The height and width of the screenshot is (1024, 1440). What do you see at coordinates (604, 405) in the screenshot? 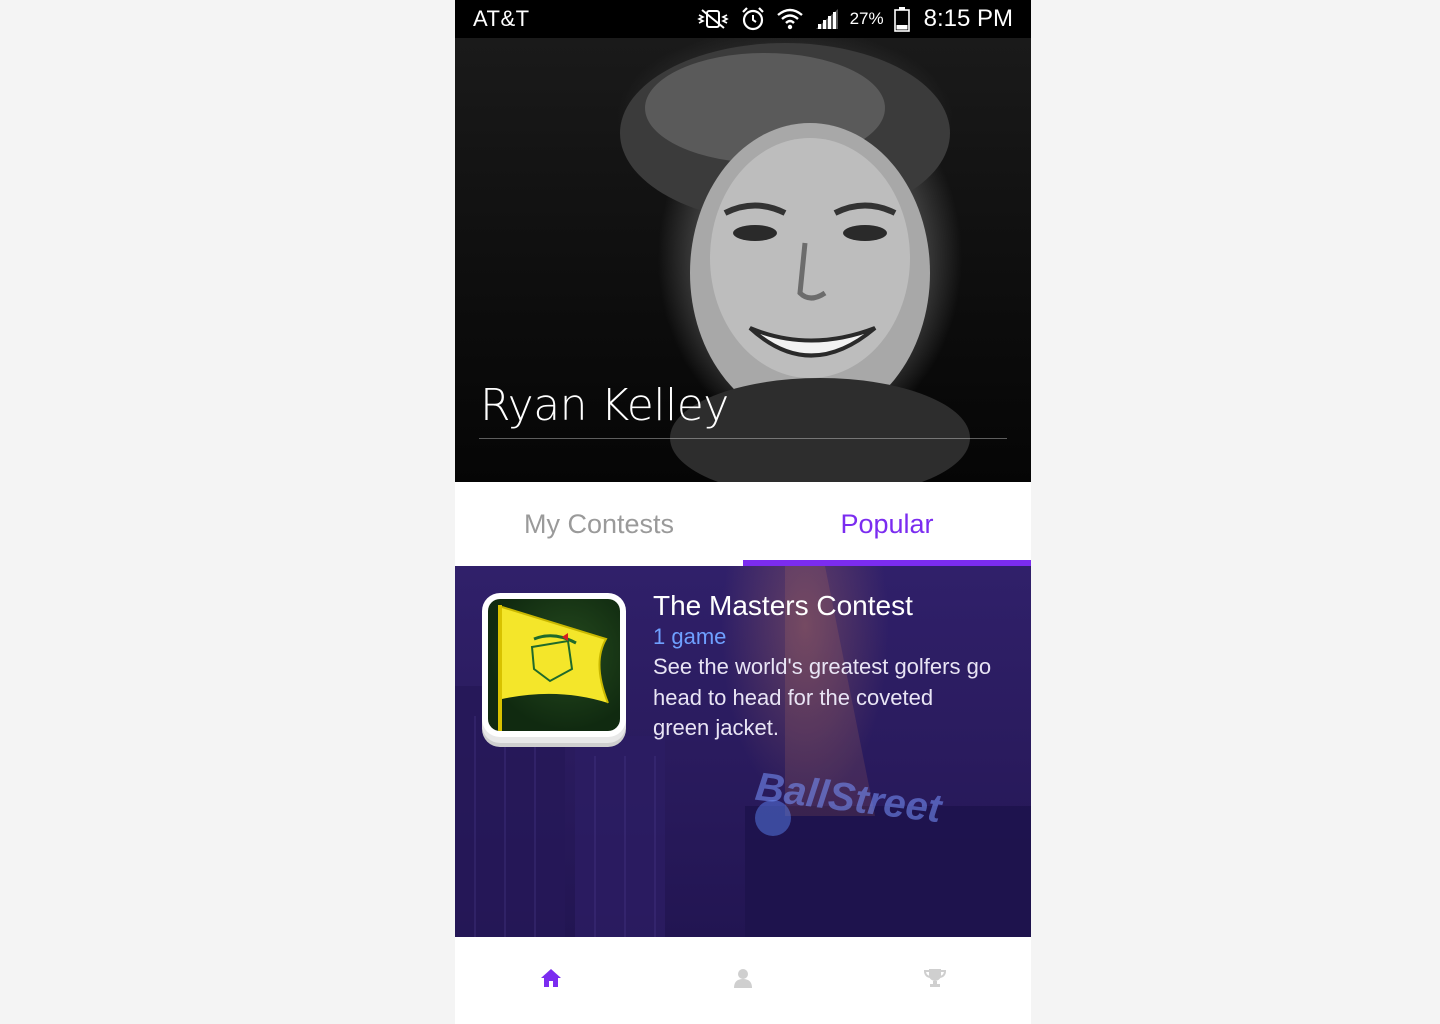
I see `profile-name: Ryan Kelley` at bounding box center [604, 405].